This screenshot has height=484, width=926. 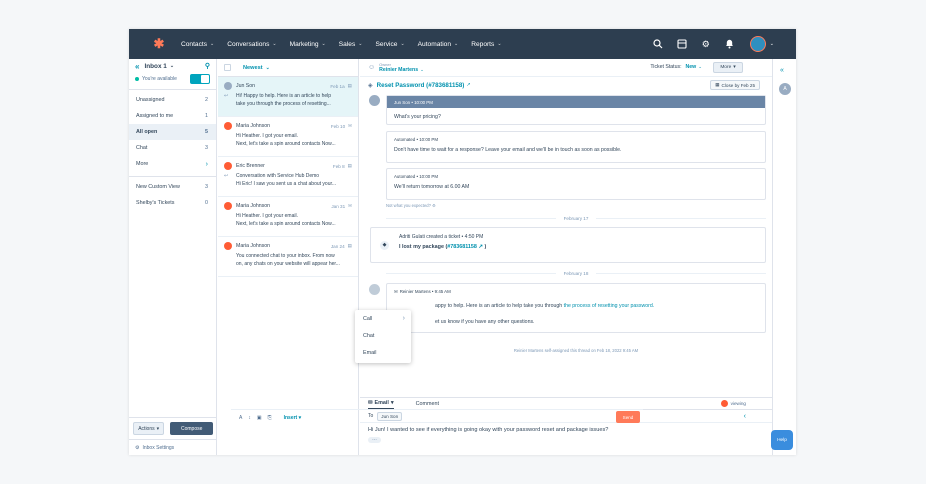 What do you see at coordinates (658, 44) in the screenshot?
I see `search-icon` at bounding box center [658, 44].